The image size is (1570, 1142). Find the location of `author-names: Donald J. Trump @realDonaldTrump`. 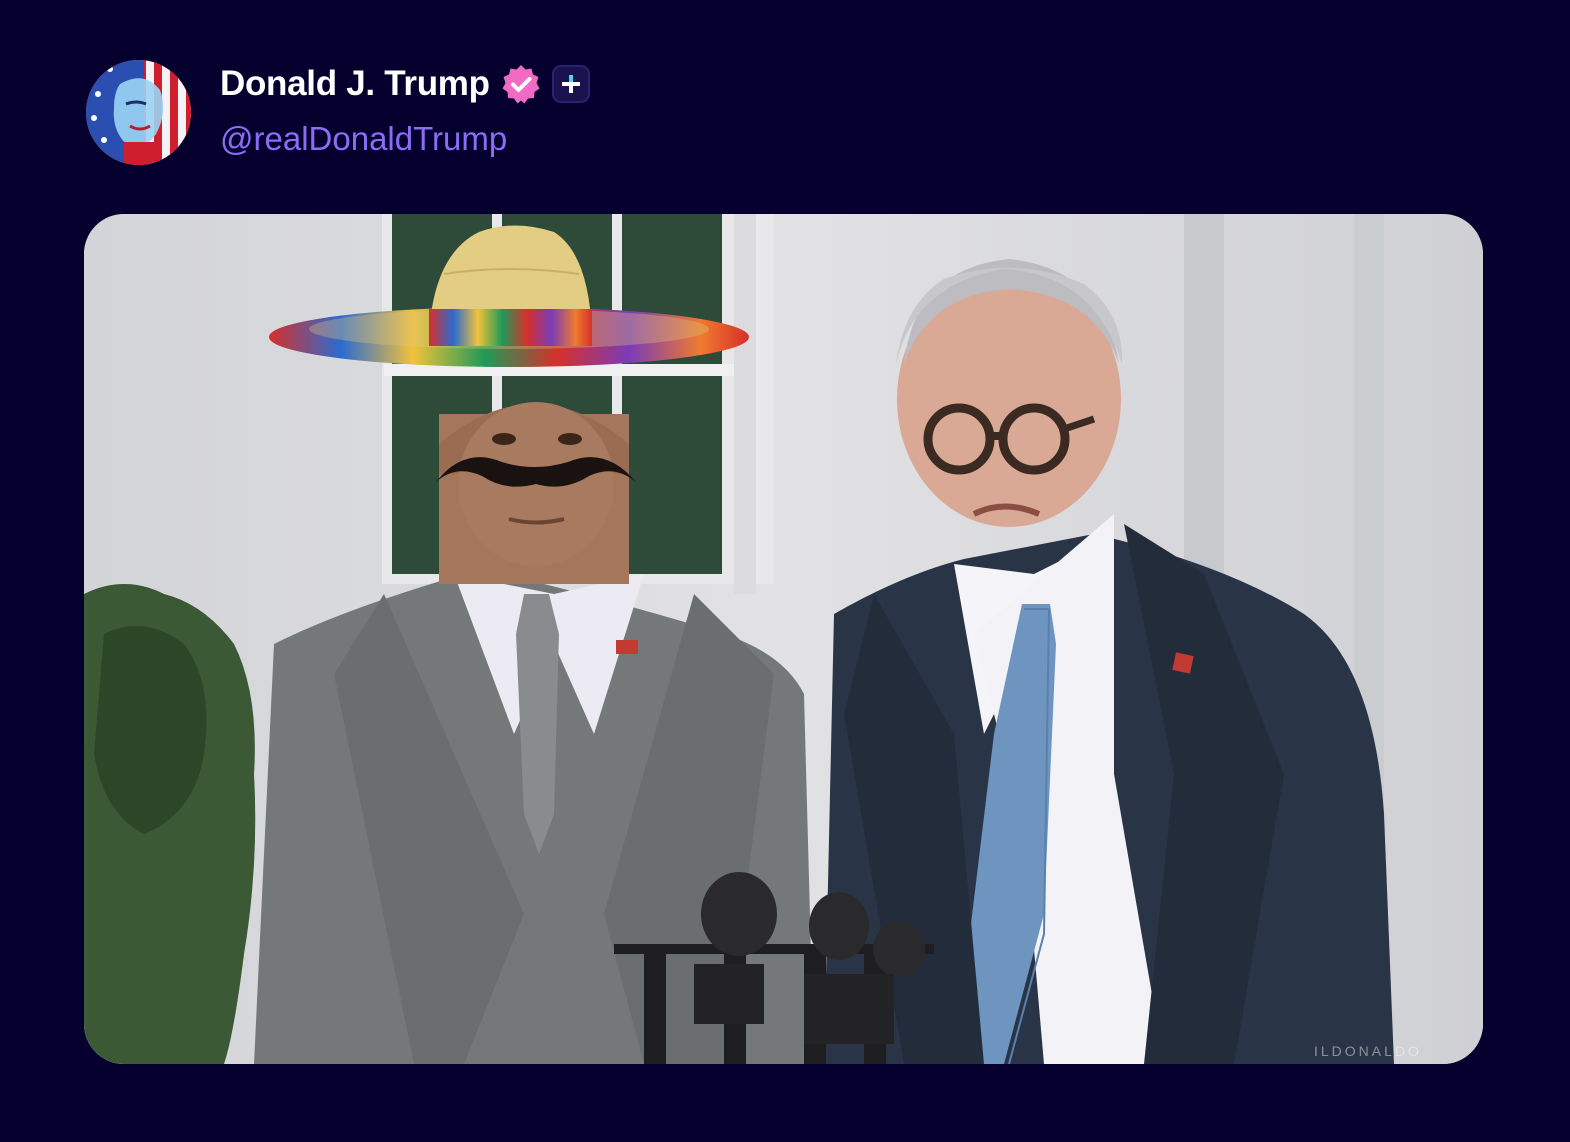

author-names: Donald J. Trump @realDonaldTrump is located at coordinates (405, 108).